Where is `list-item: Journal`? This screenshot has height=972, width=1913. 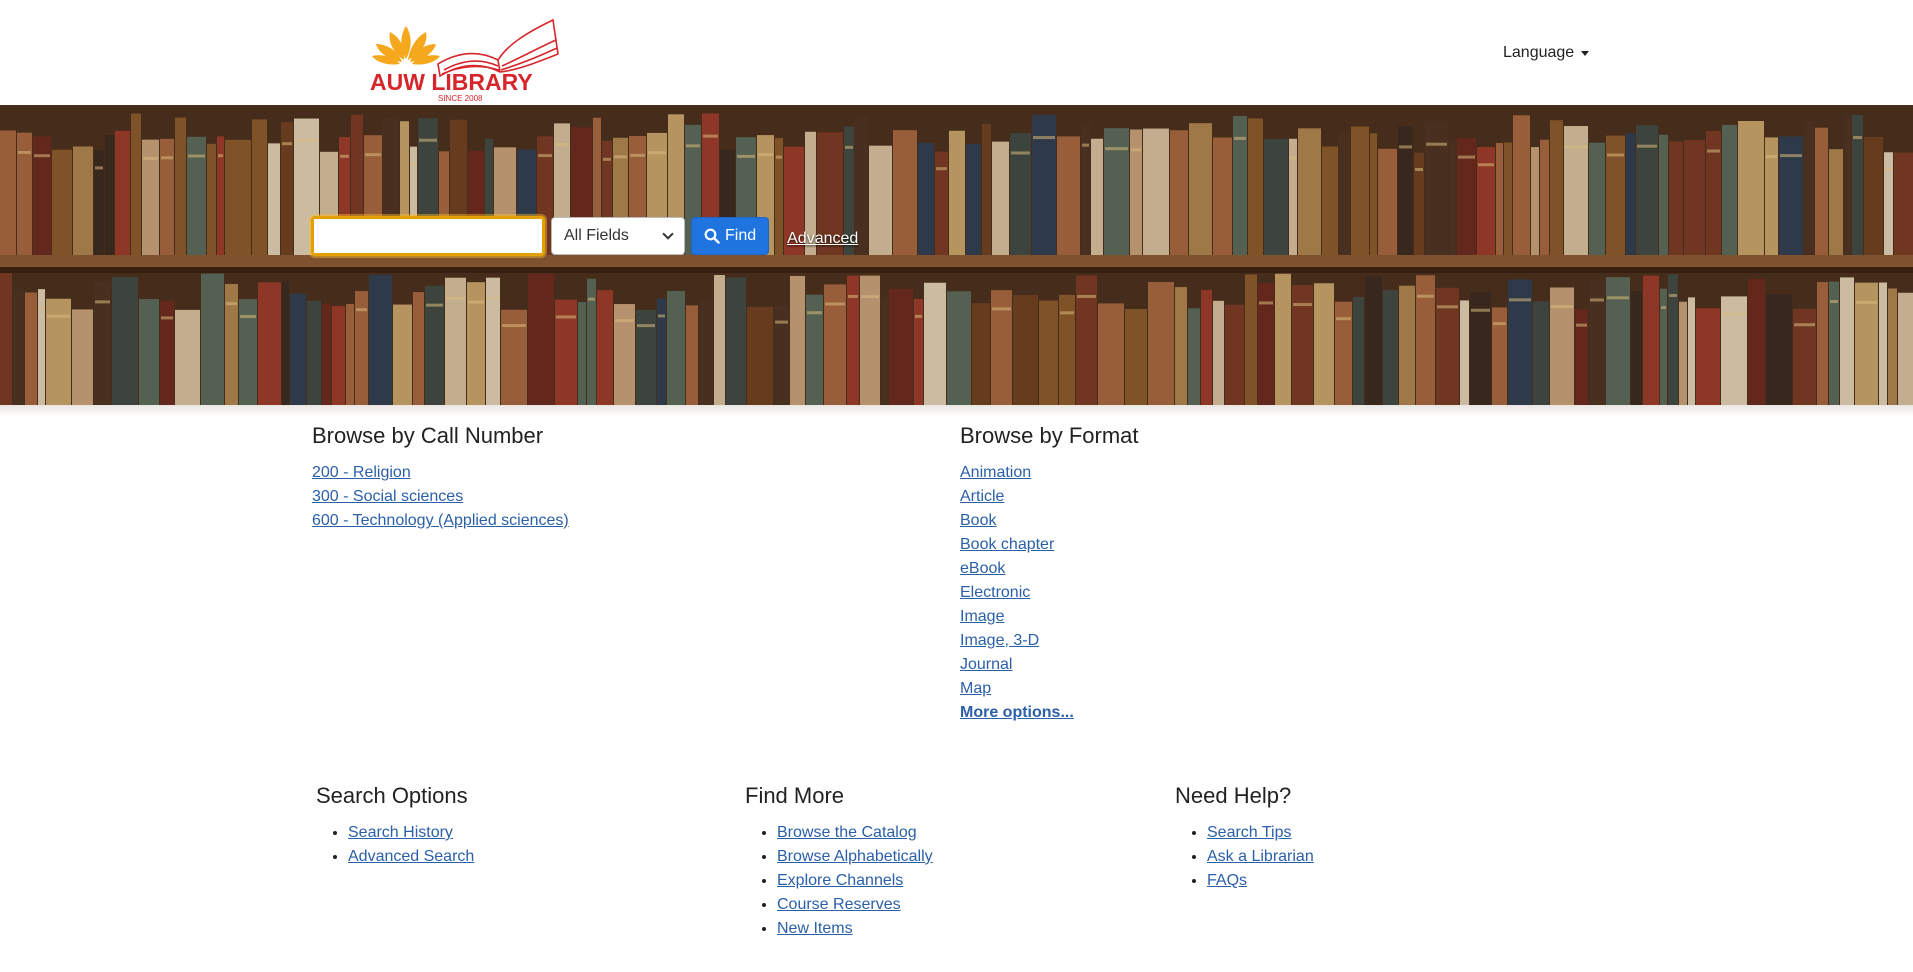 list-item: Journal is located at coordinates (1017, 665).